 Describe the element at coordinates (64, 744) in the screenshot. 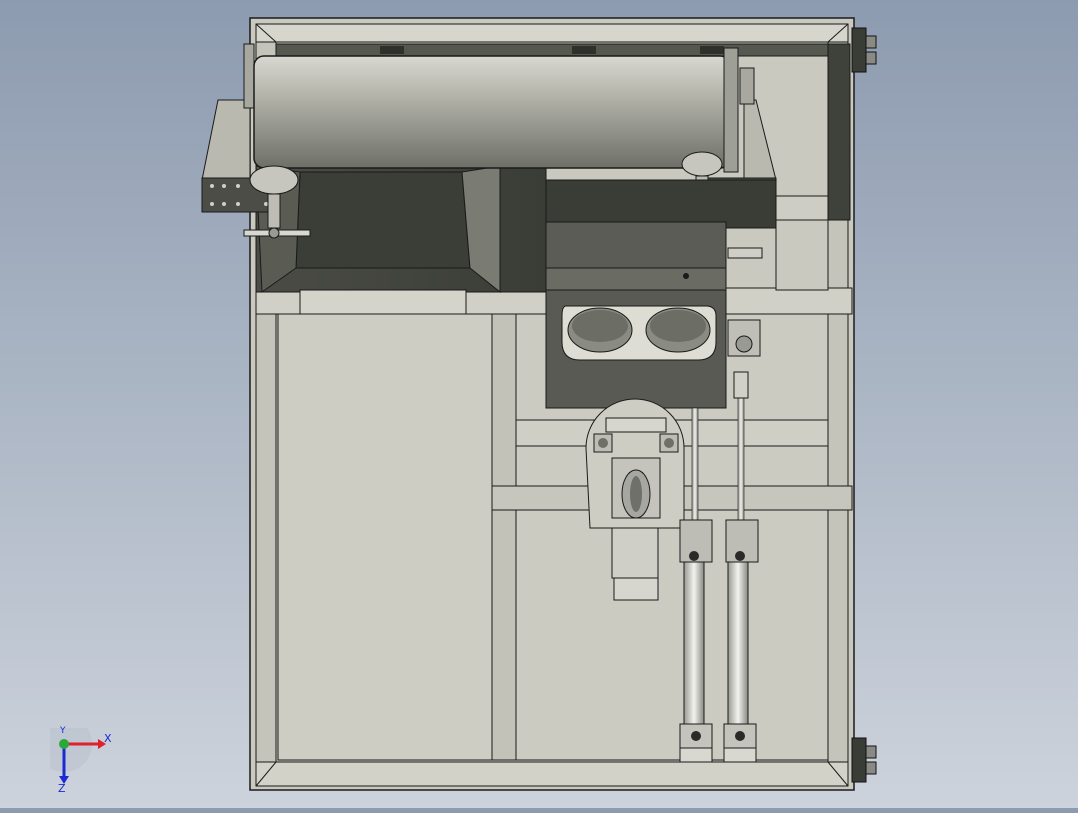

I see `y-axis-dot` at that location.